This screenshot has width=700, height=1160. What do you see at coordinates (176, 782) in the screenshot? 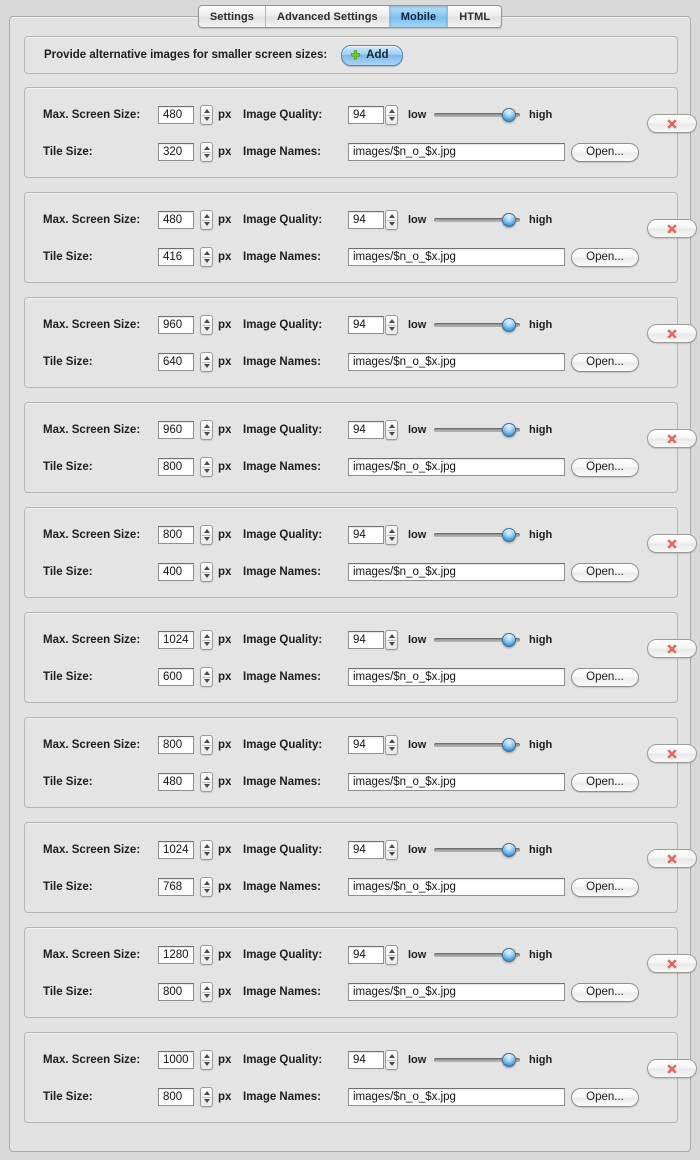
I see `tile-size-input: 480` at bounding box center [176, 782].